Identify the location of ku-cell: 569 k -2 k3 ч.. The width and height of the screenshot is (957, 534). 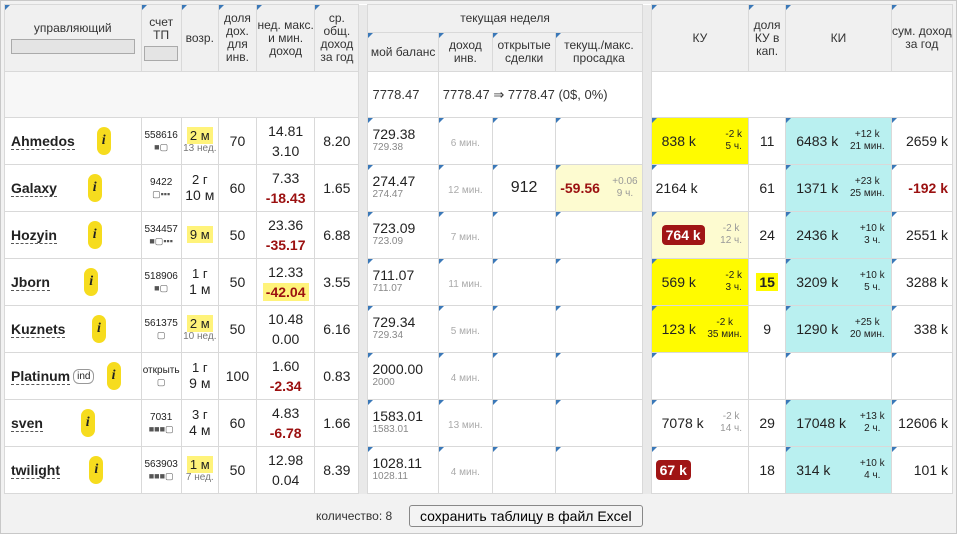
(700, 282).